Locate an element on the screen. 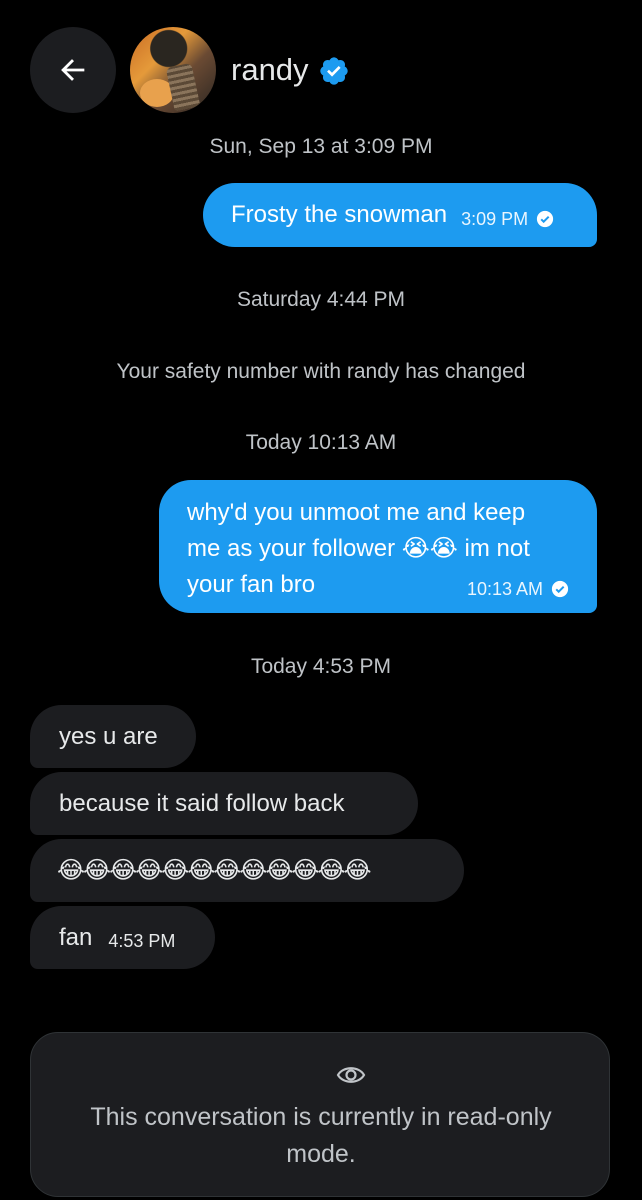 This screenshot has height=1200, width=642. outgoing-message: Frosty the snowman 3:09 PM is located at coordinates (400, 215).